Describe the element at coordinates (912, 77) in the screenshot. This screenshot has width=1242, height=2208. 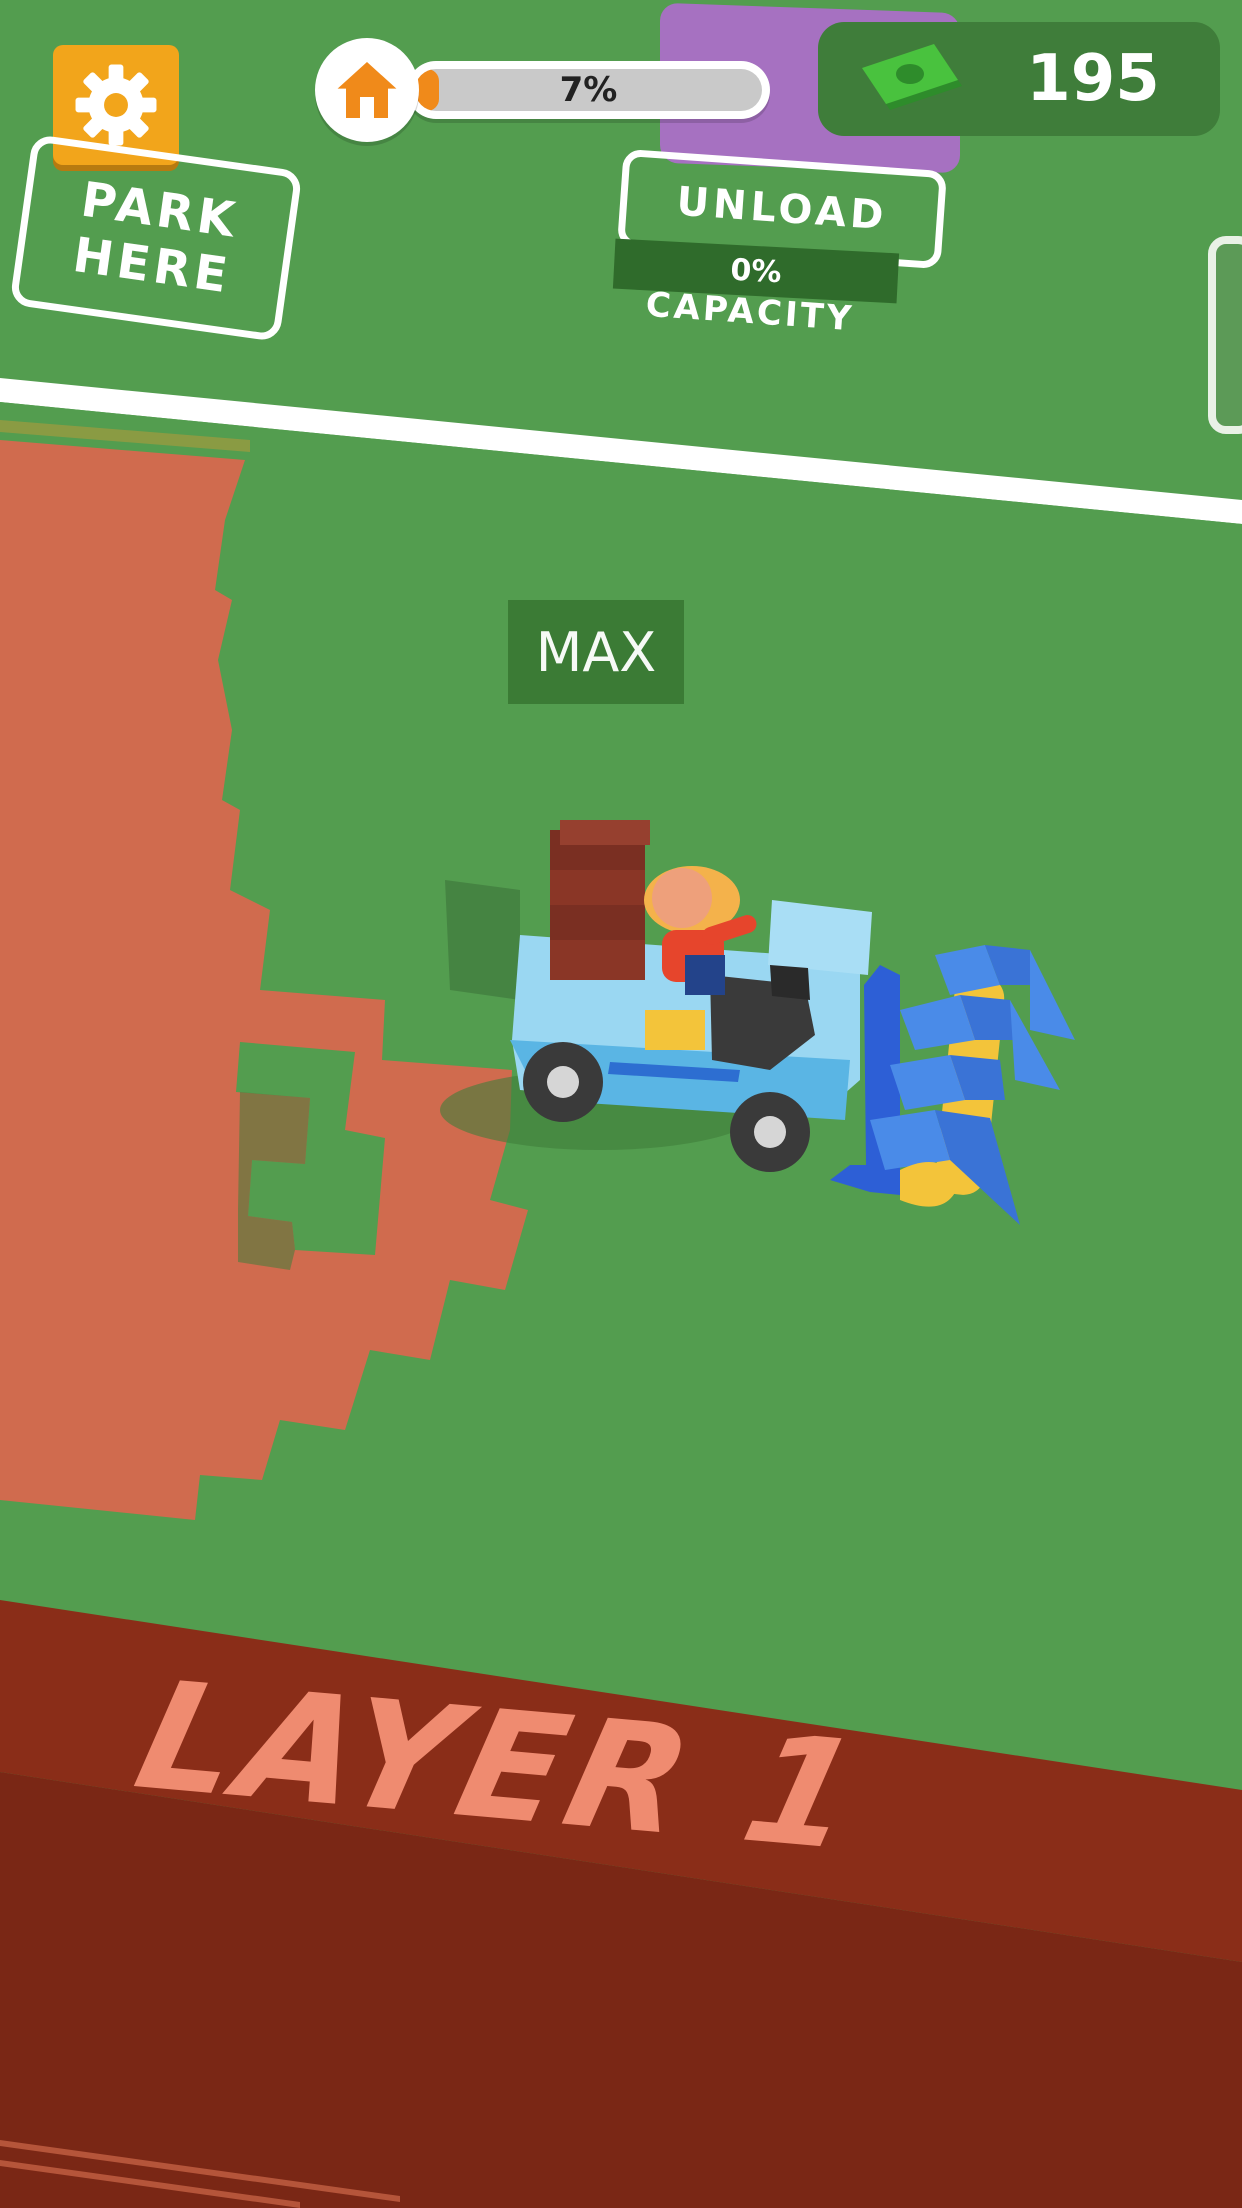
I see `cash-icon` at that location.